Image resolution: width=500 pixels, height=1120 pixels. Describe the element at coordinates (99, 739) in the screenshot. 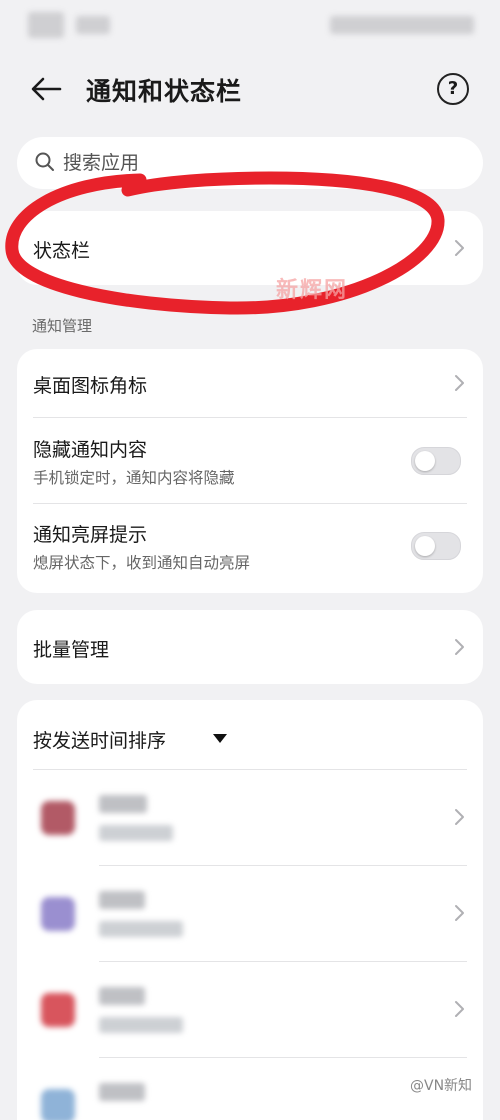

I see `sort-label: 按发送时间排序` at that location.